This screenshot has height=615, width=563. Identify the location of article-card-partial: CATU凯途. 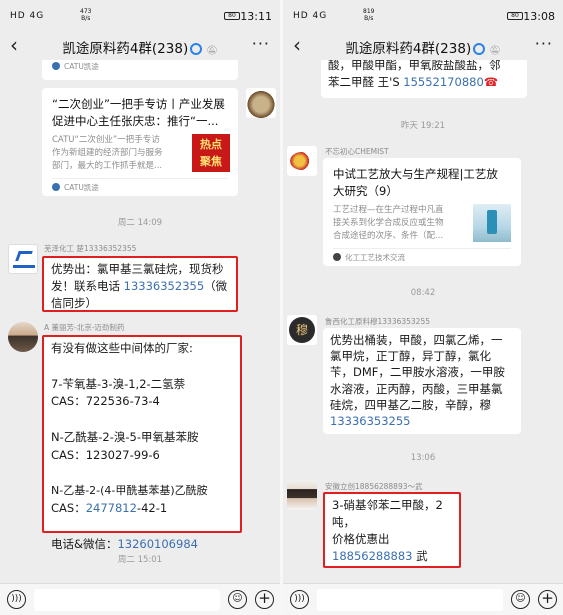
(140, 70).